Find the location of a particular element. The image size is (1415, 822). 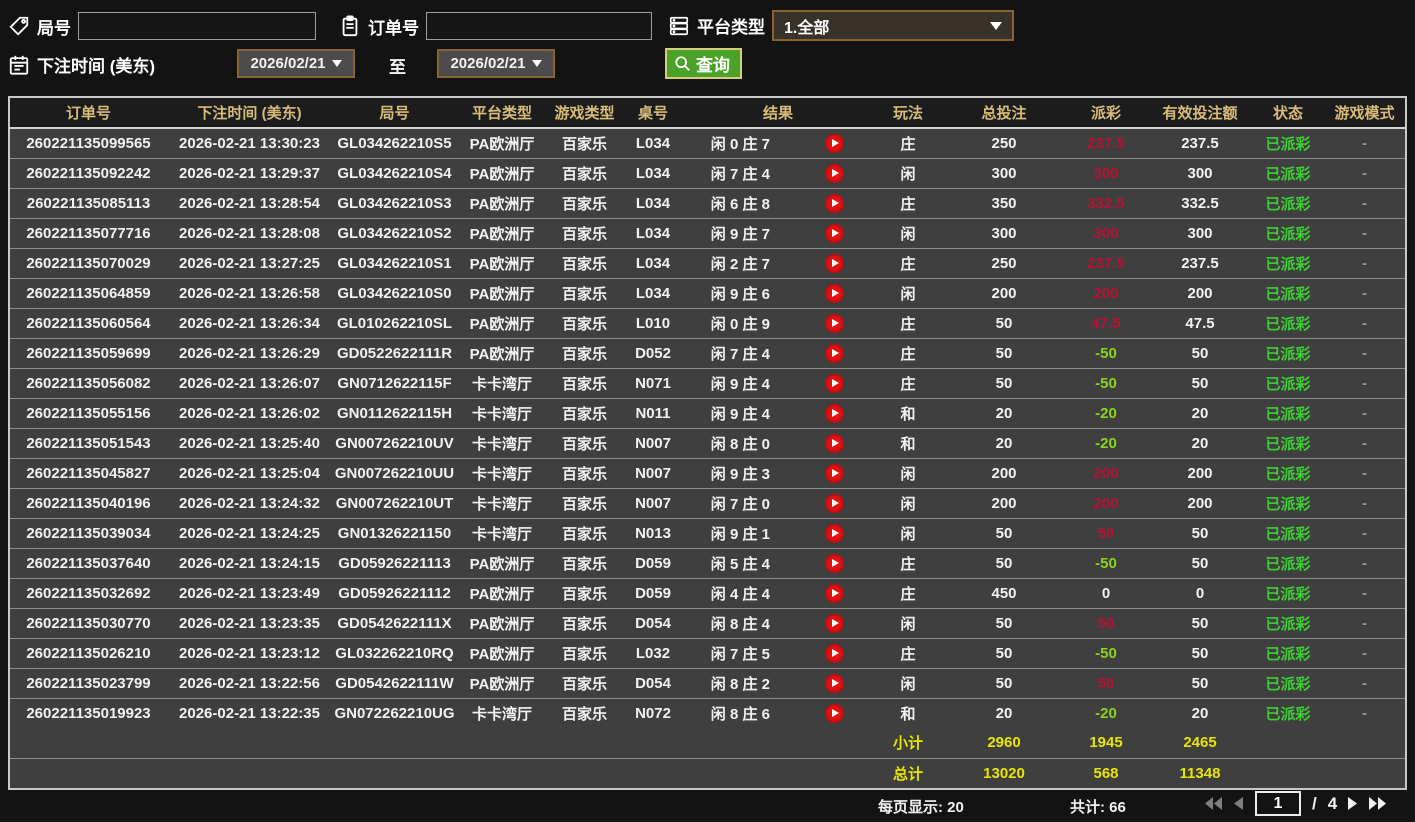

payout-value: 332.5 is located at coordinates (1106, 203).